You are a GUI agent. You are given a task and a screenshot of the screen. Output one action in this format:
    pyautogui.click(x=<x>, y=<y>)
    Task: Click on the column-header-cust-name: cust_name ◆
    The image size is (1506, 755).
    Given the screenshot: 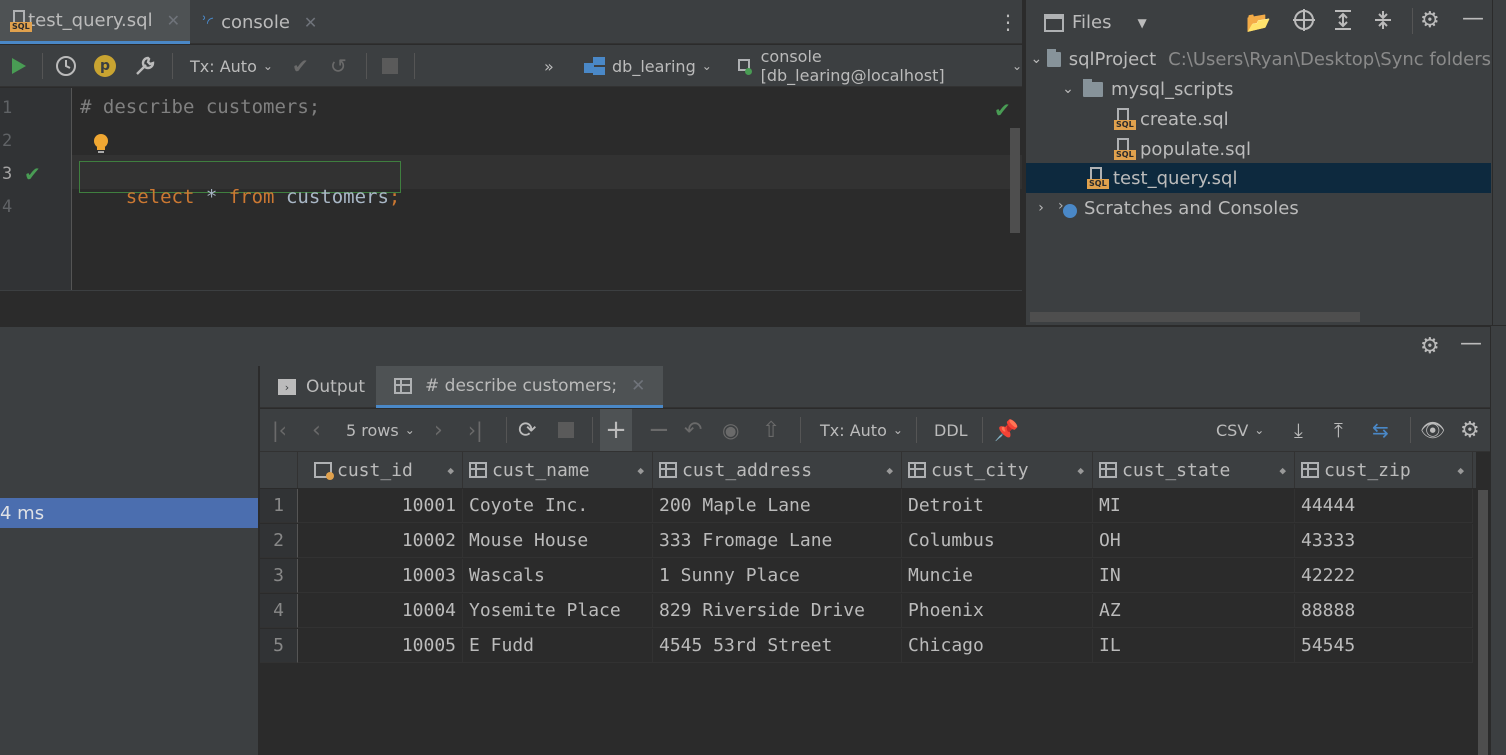 What is the action you would take?
    pyautogui.click(x=558, y=470)
    